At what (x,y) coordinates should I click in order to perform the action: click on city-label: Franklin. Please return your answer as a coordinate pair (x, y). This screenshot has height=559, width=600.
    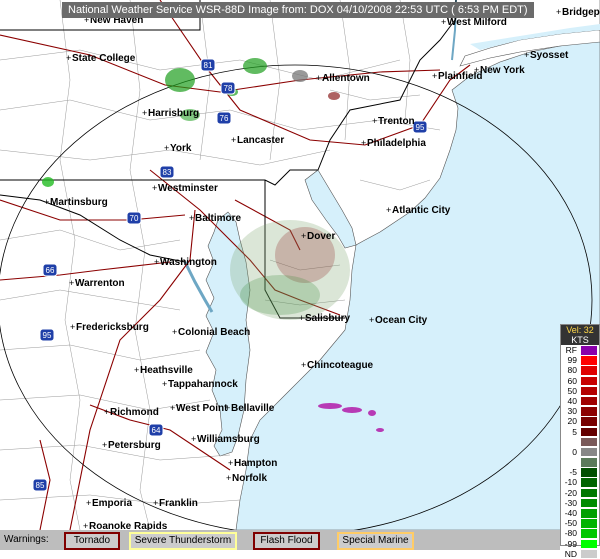
    Looking at the image, I should click on (178, 503).